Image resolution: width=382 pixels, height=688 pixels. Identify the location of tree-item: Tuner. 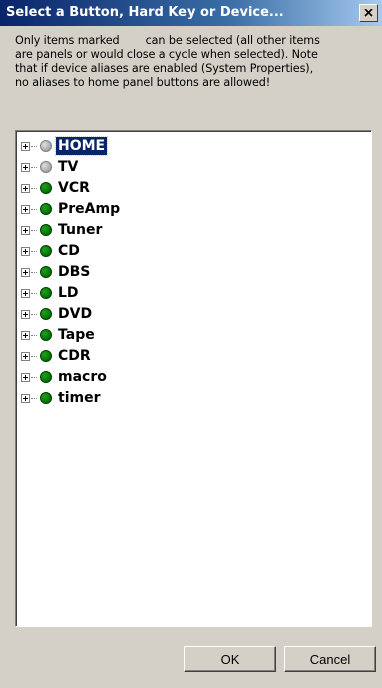
(141, 230).